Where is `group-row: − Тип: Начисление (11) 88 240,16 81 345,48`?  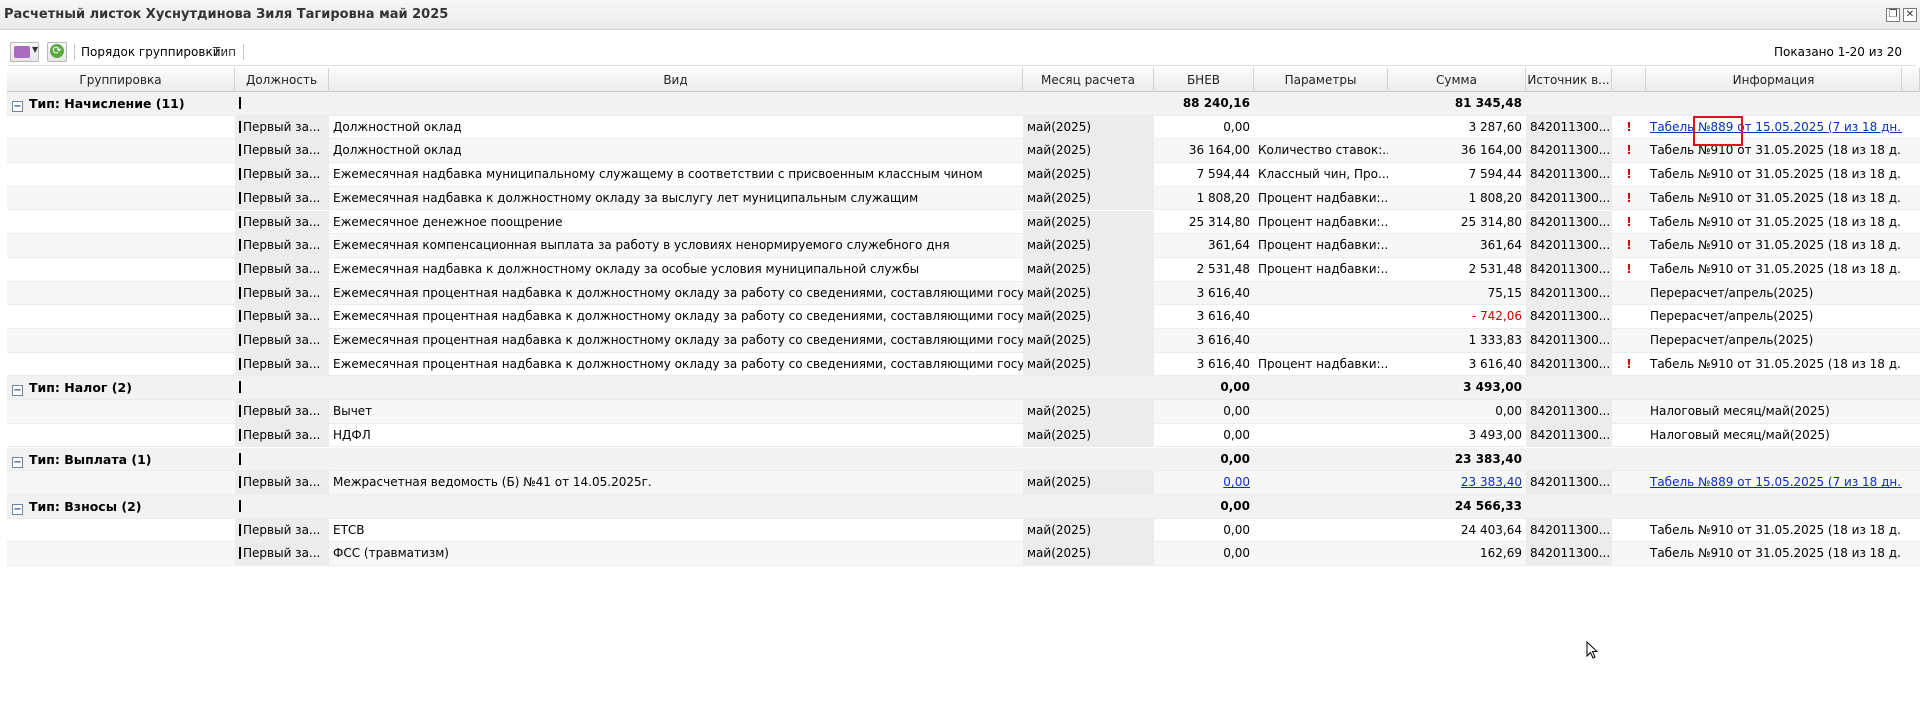
group-row: − Тип: Начисление (11) 88 240,16 81 345,48 is located at coordinates (963, 104).